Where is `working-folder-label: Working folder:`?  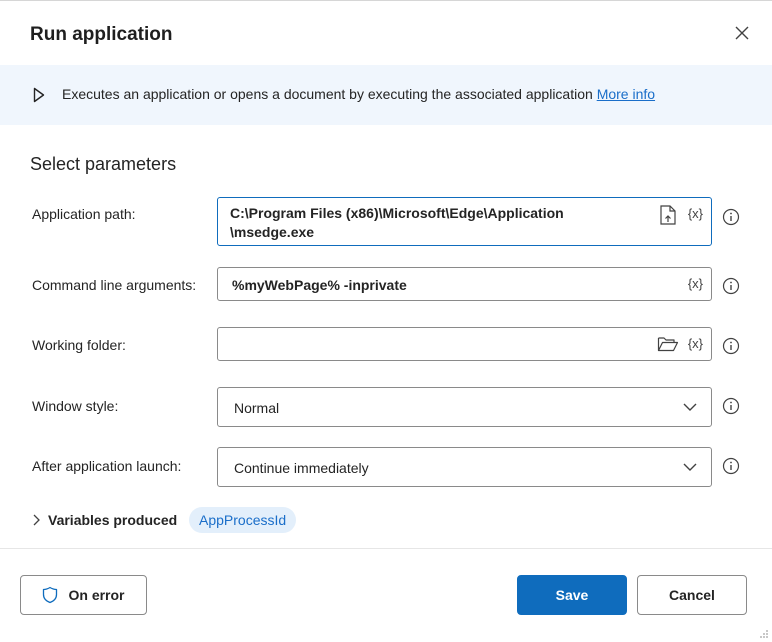 working-folder-label: Working folder: is located at coordinates (79, 345).